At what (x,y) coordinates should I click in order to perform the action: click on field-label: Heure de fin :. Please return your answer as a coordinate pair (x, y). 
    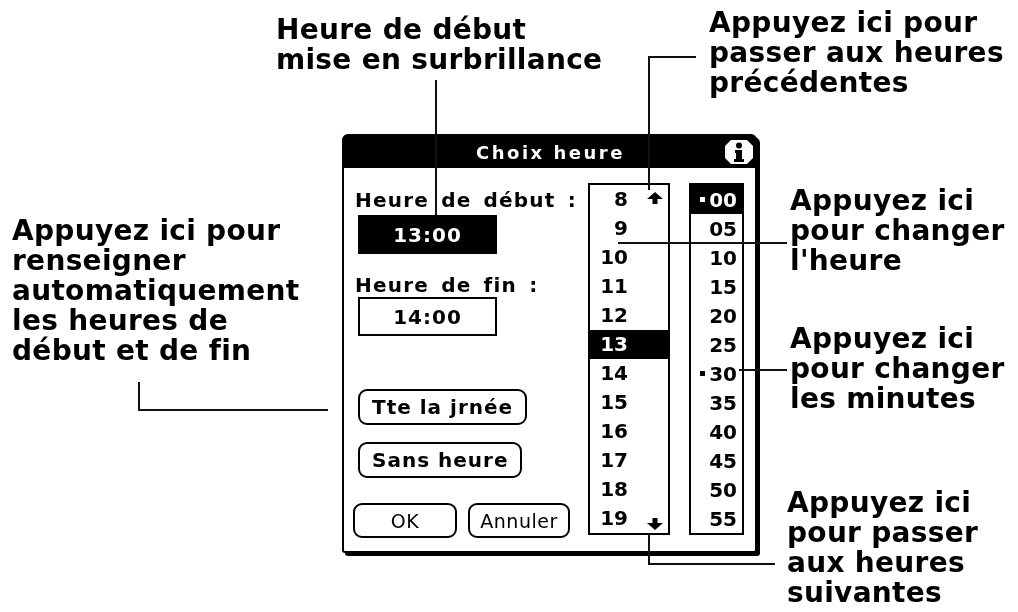
    Looking at the image, I should click on (447, 285).